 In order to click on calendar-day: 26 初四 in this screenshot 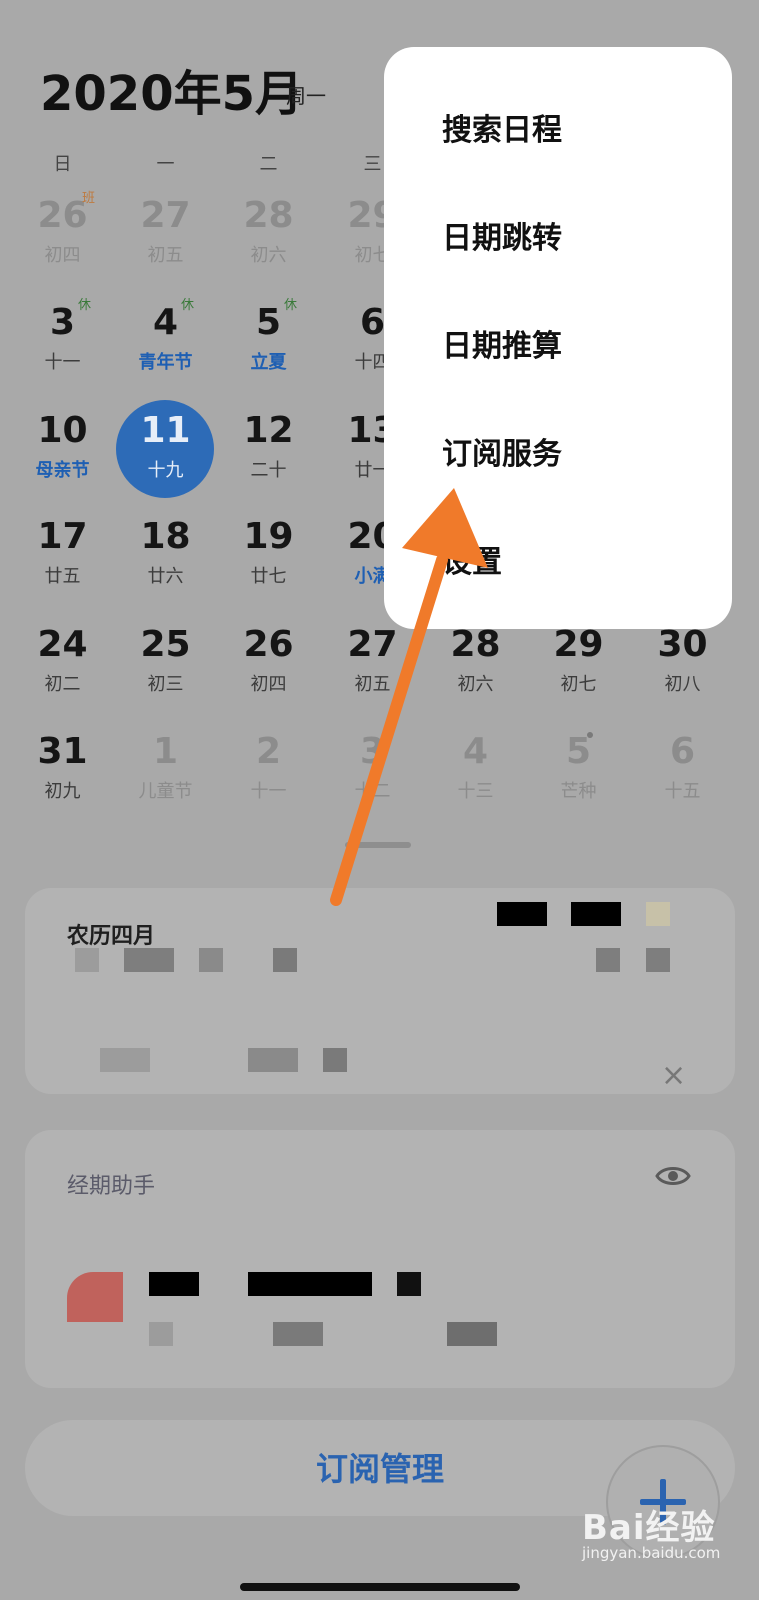, I will do `click(268, 674)`.